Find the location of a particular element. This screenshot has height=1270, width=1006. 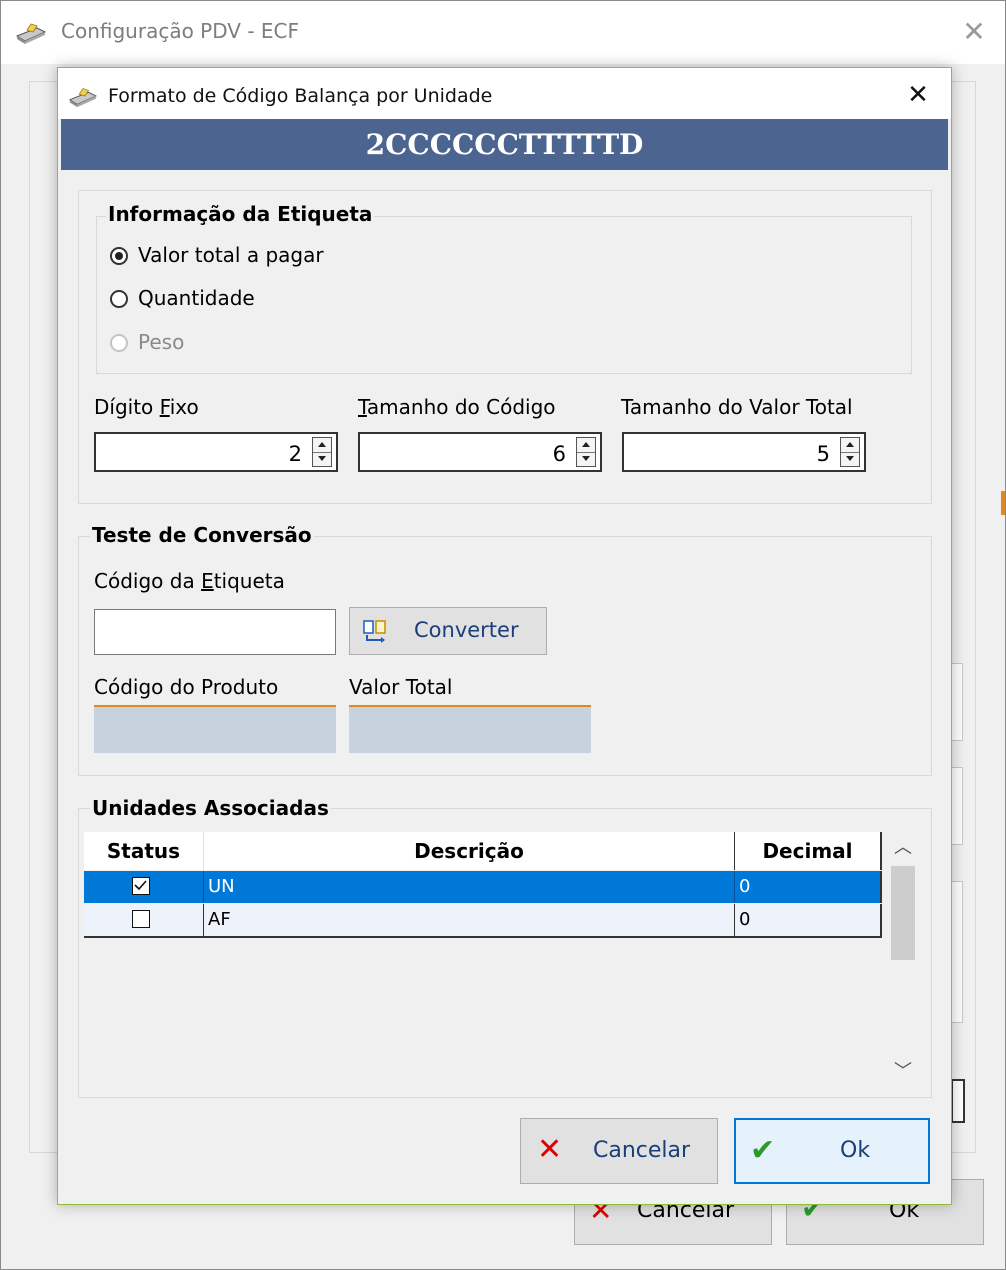

product-code-label: Código do Produto is located at coordinates (186, 687).